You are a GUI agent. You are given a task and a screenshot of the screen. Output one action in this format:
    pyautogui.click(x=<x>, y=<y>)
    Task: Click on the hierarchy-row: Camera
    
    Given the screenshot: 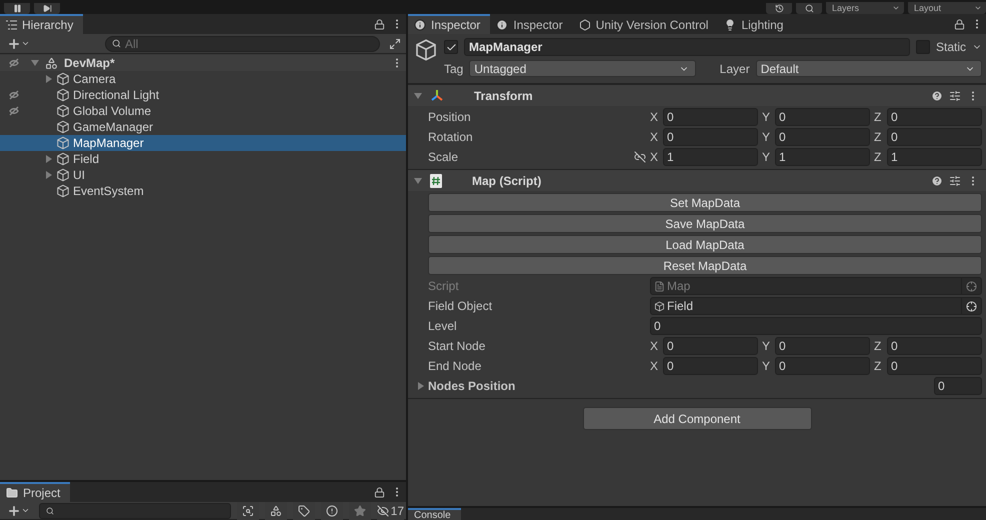 What is the action you would take?
    pyautogui.click(x=203, y=79)
    